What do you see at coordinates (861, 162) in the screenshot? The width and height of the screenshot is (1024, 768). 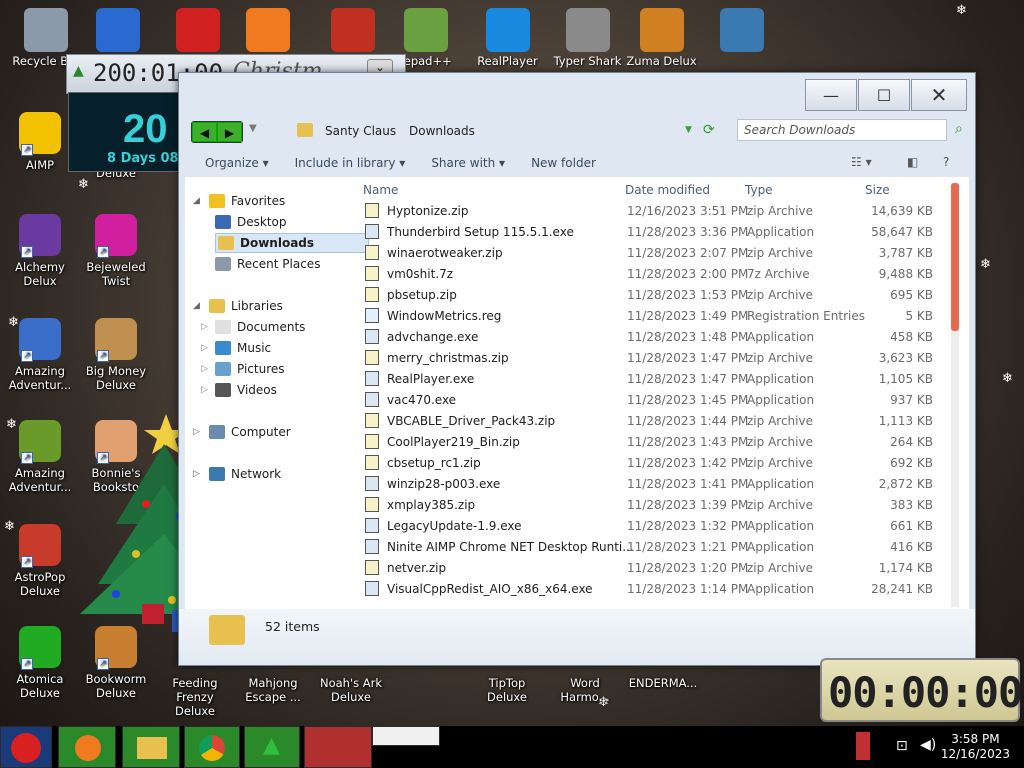 I see `view-options-icon: ☷ ▾` at bounding box center [861, 162].